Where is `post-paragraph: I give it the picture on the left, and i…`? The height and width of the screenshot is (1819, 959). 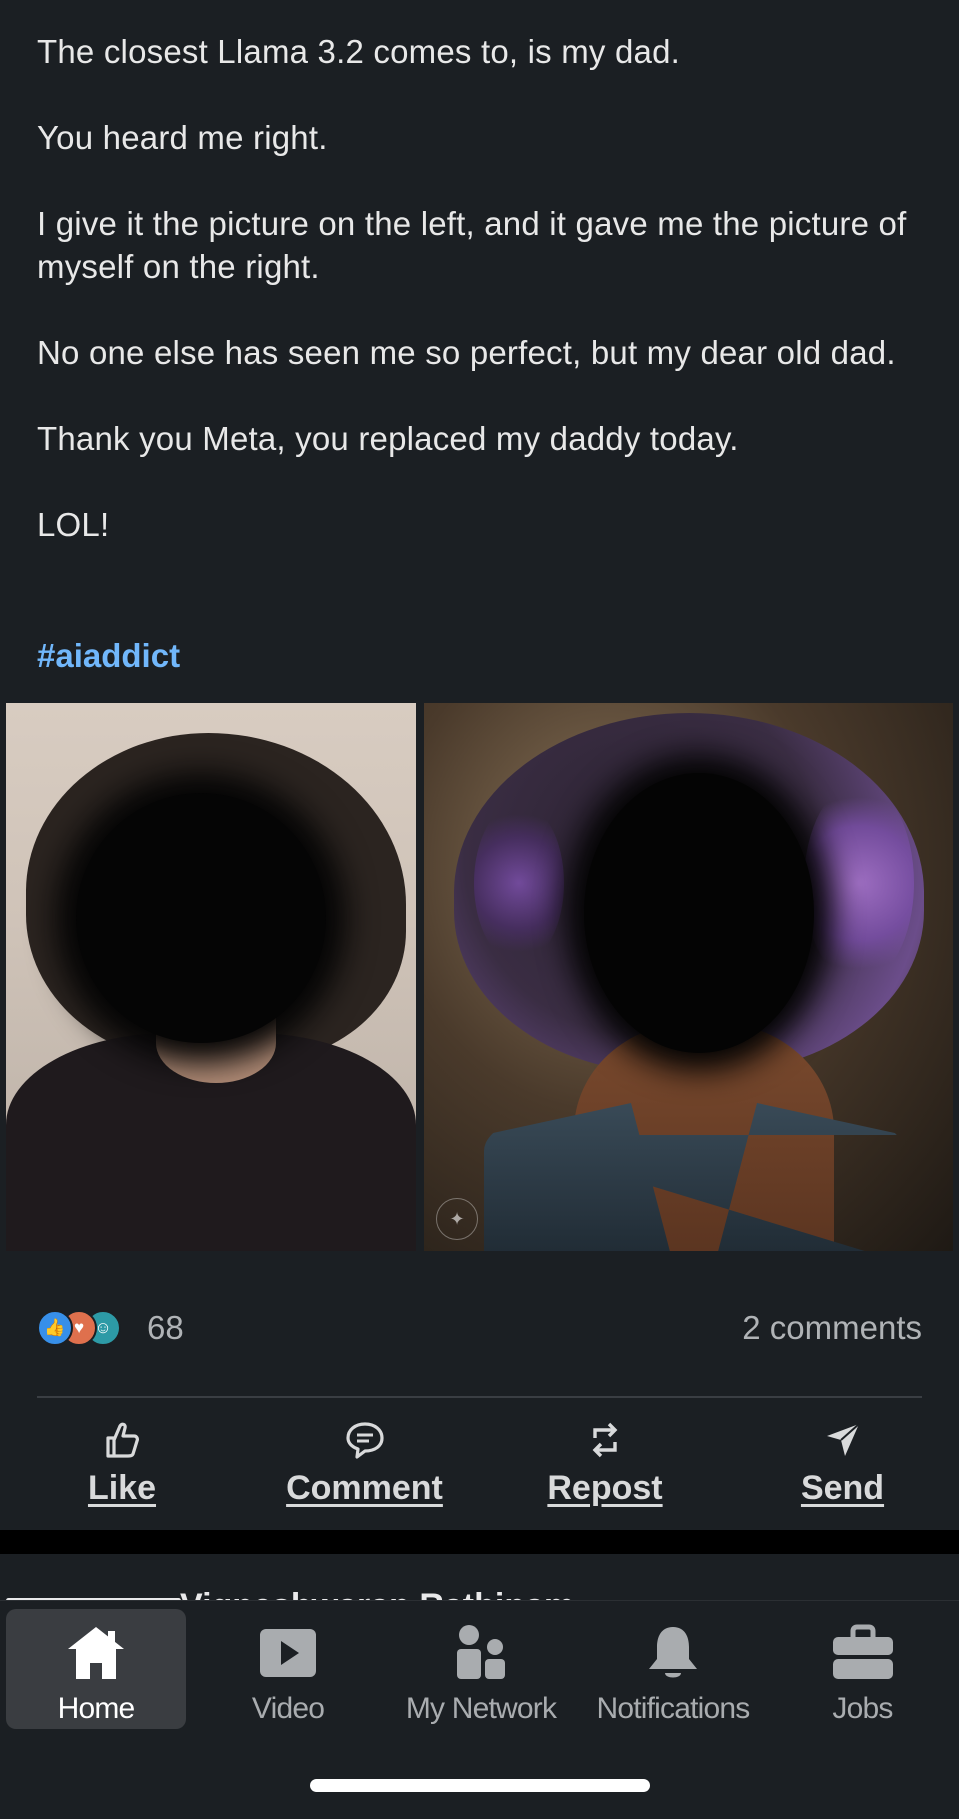 post-paragraph: I give it the picture on the left, and i… is located at coordinates (476, 245).